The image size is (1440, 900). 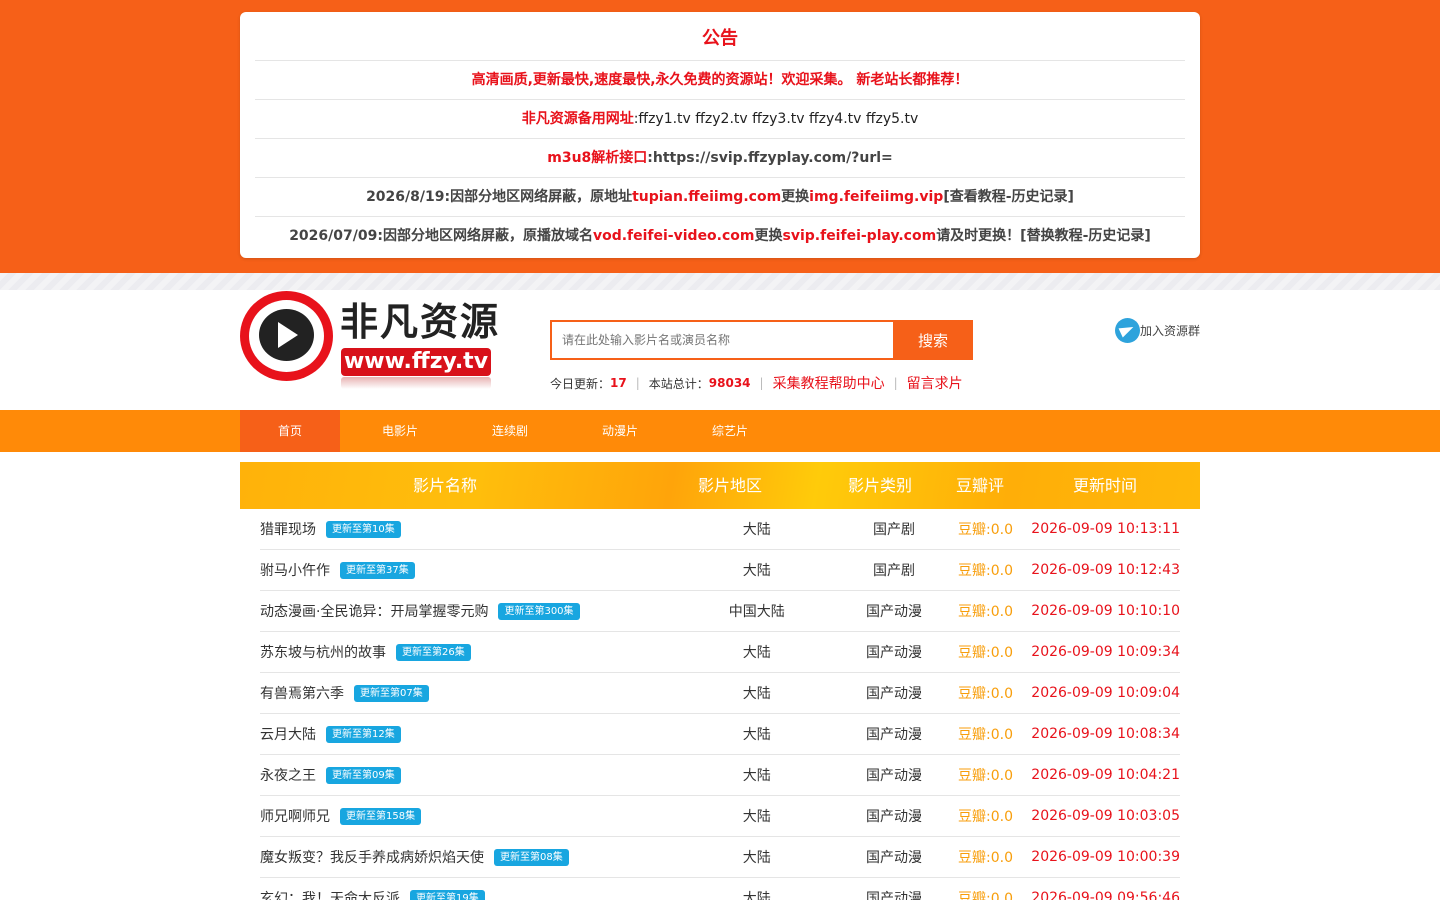 What do you see at coordinates (860, 236) in the screenshot?
I see `new-play-domain-link: svip.feifei-play.com` at bounding box center [860, 236].